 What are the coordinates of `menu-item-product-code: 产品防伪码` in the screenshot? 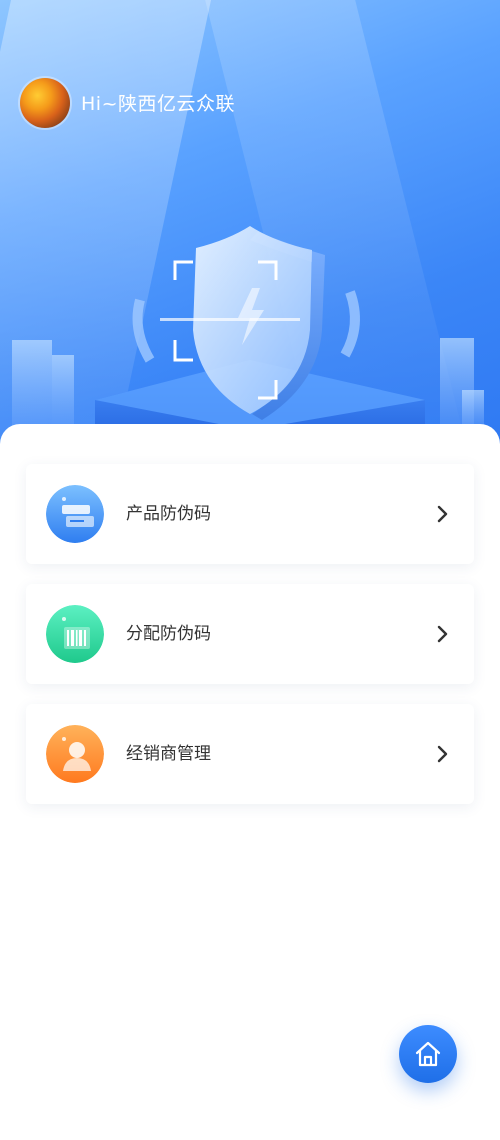 It's located at (250, 514).